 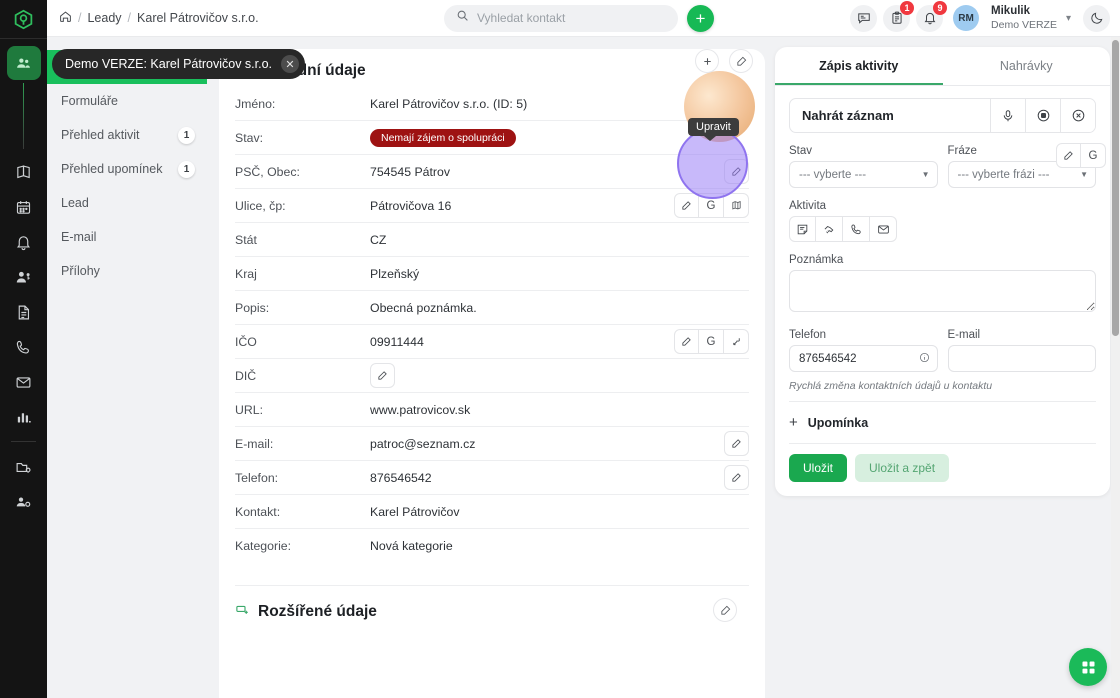 I want to click on rail-item-mail, so click(x=24, y=382).